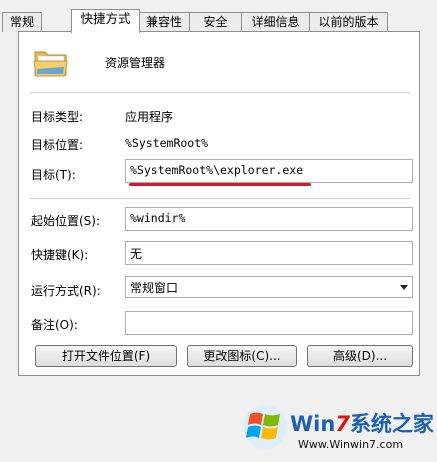  I want to click on target-location-value: %SystemRoot%, so click(167, 143).